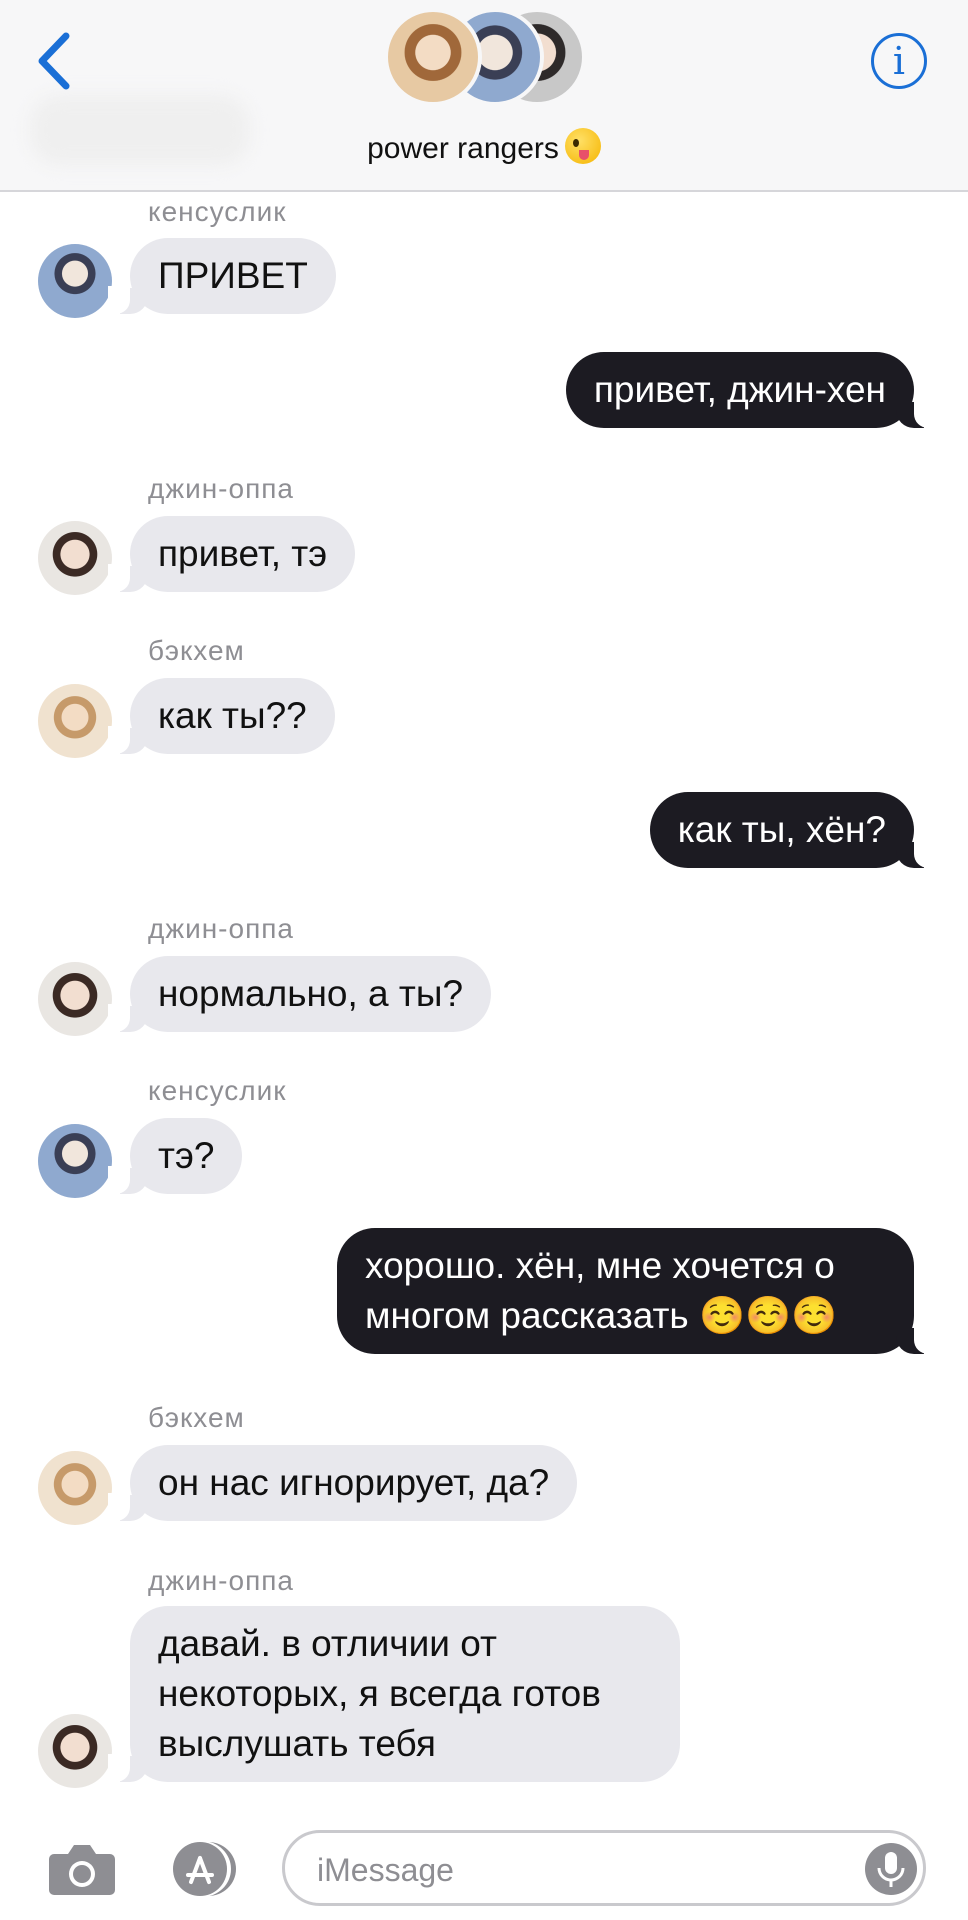 This screenshot has width=968, height=1920. What do you see at coordinates (342, 1483) in the screenshot?
I see `message-bubble-incoming: он нас игнорирует, да?` at bounding box center [342, 1483].